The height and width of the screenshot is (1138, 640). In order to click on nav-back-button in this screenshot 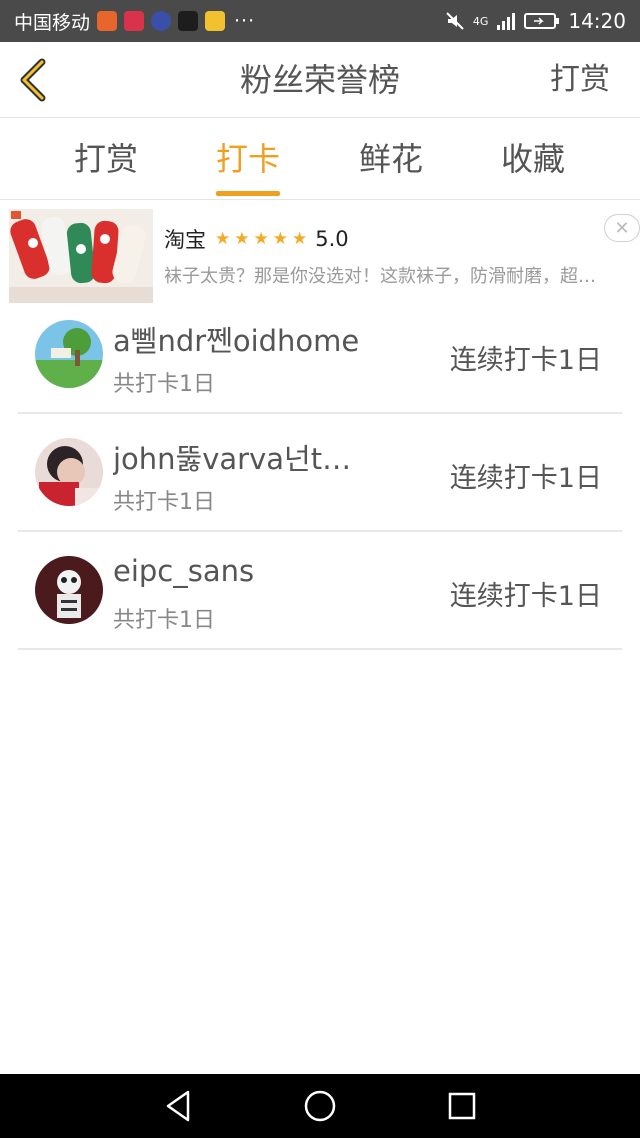, I will do `click(178, 1106)`.